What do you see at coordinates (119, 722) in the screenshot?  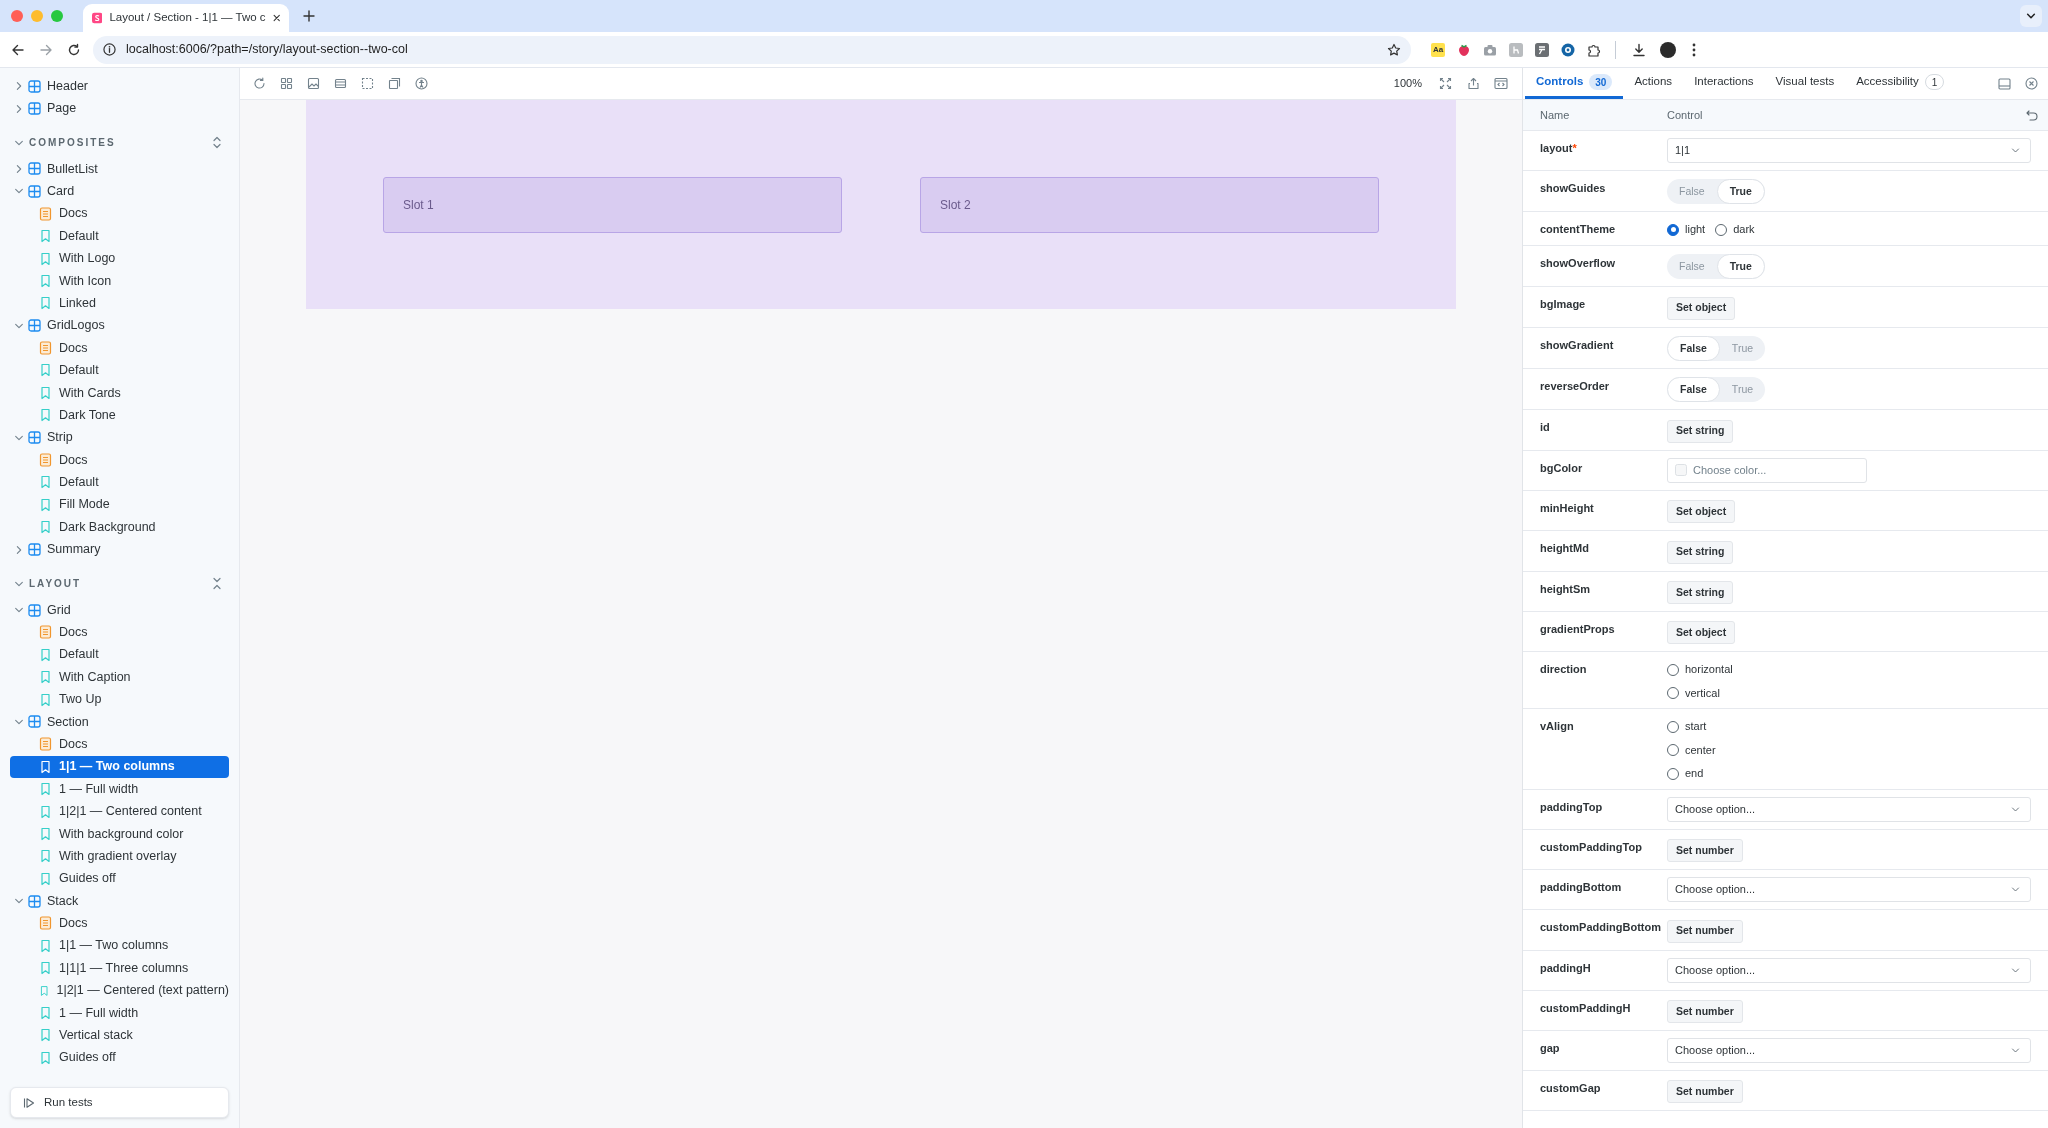 I see `tree-item: Section` at bounding box center [119, 722].